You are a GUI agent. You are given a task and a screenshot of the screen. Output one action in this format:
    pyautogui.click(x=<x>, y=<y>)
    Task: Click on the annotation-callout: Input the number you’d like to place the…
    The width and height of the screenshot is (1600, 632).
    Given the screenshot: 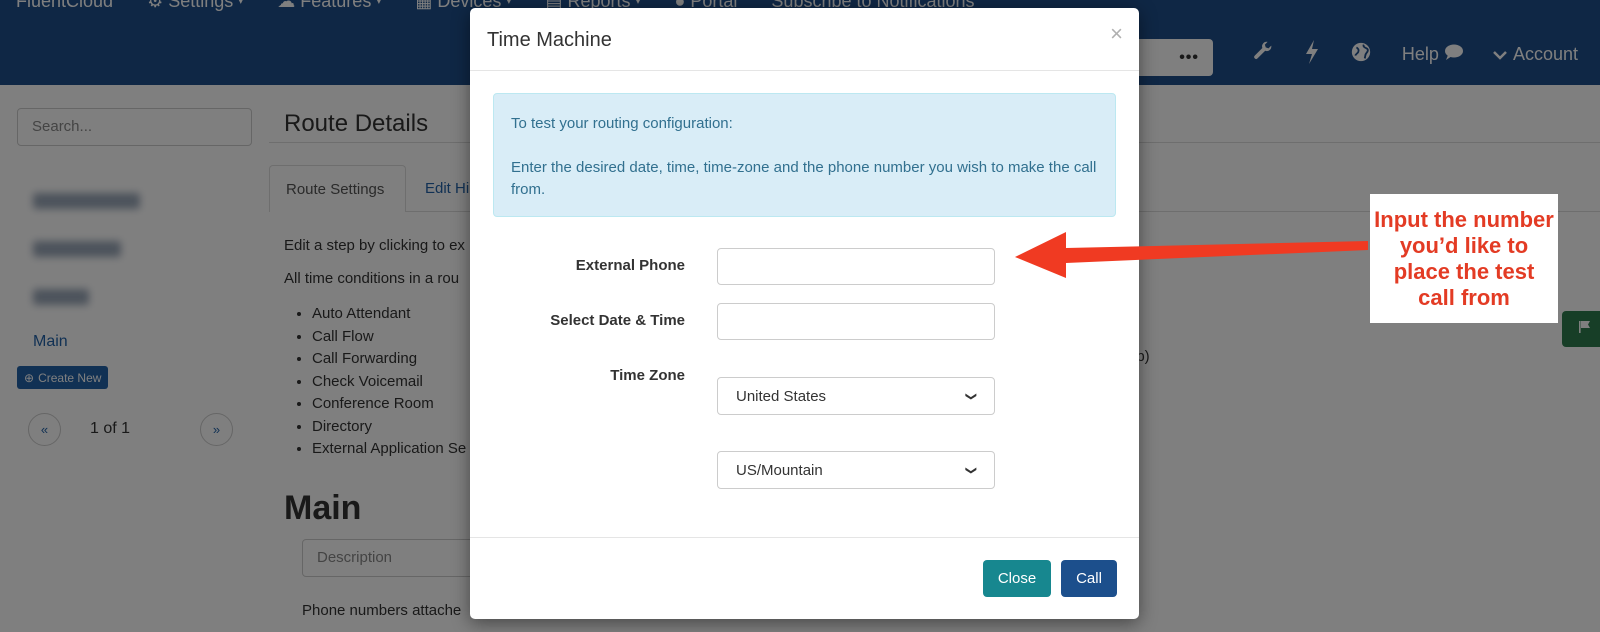 What is the action you would take?
    pyautogui.click(x=1464, y=258)
    